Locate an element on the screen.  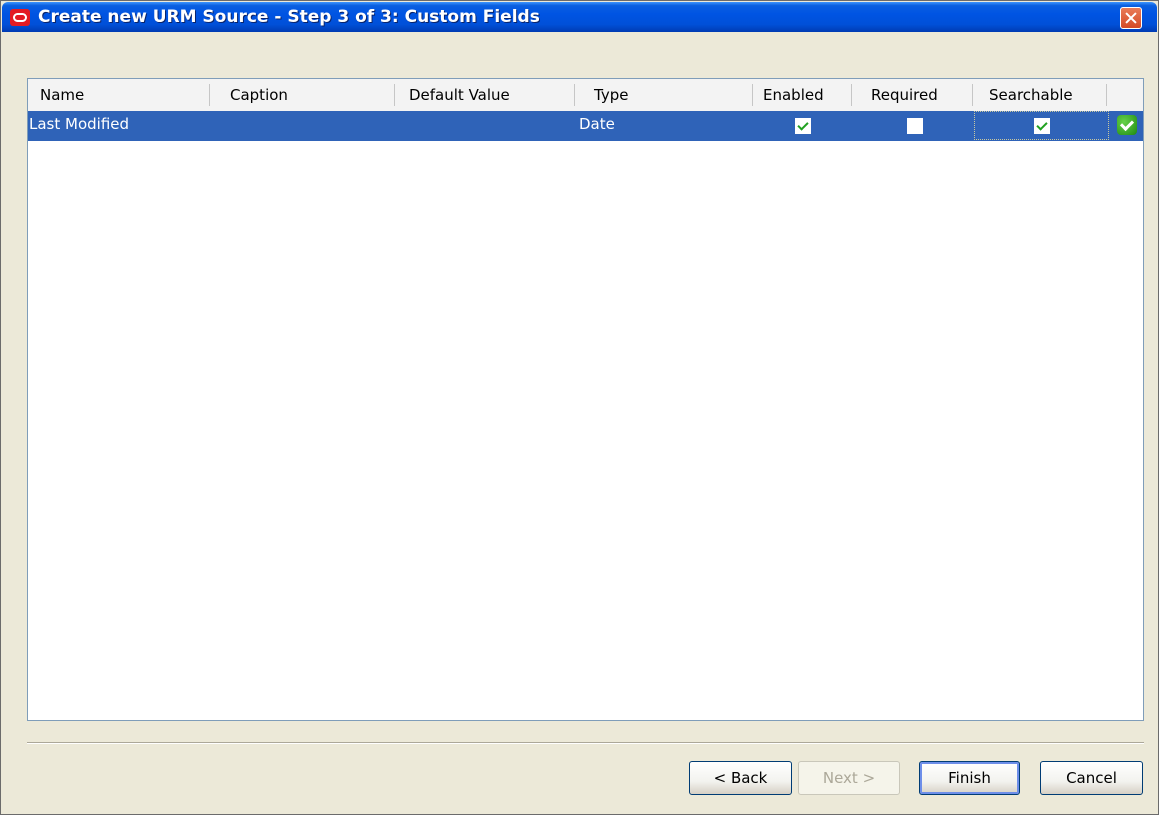
next-button: Next > is located at coordinates (849, 778).